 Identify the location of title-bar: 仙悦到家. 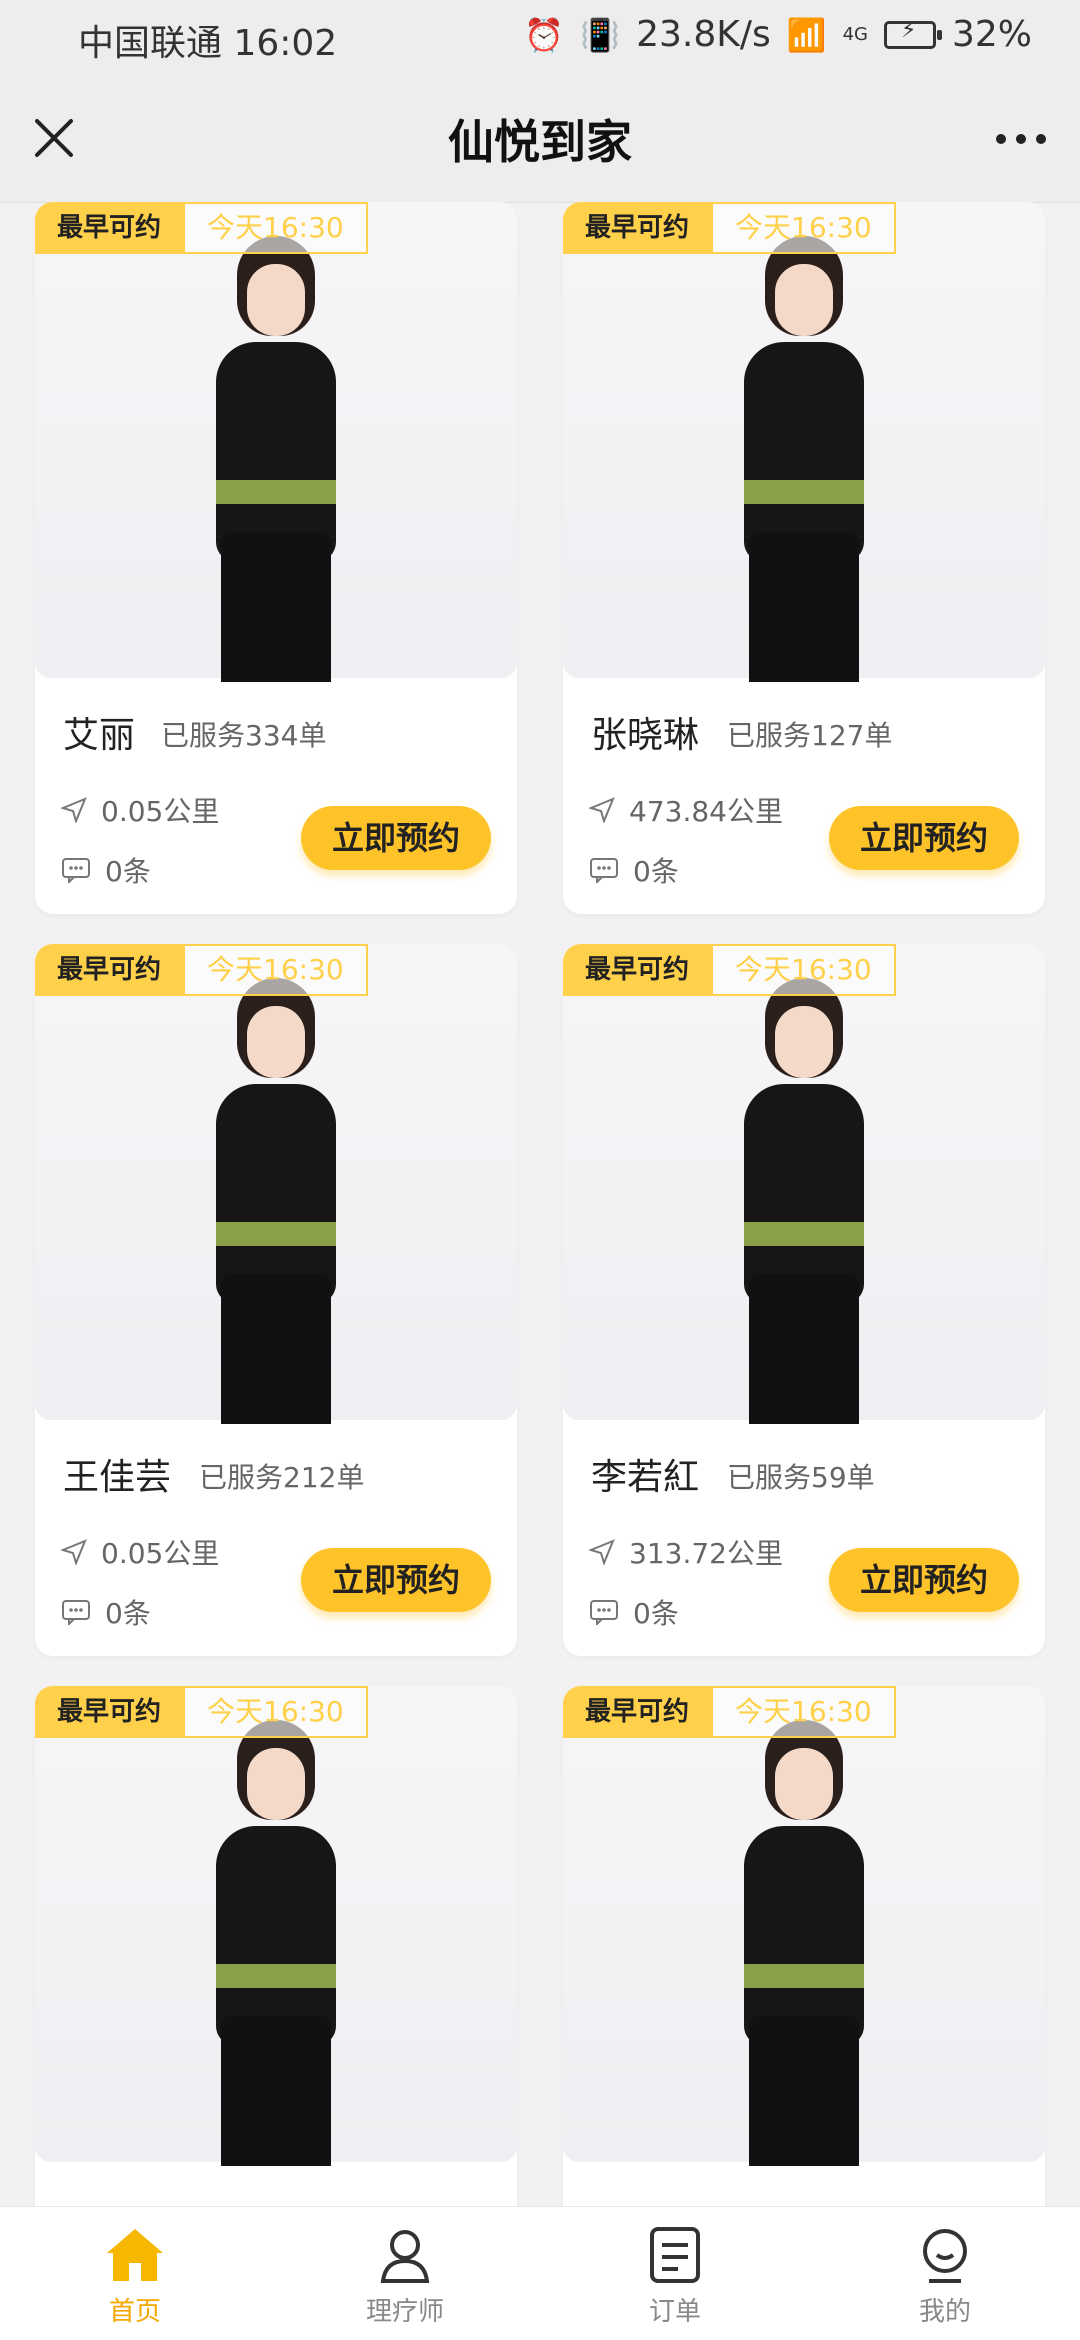
(540, 139).